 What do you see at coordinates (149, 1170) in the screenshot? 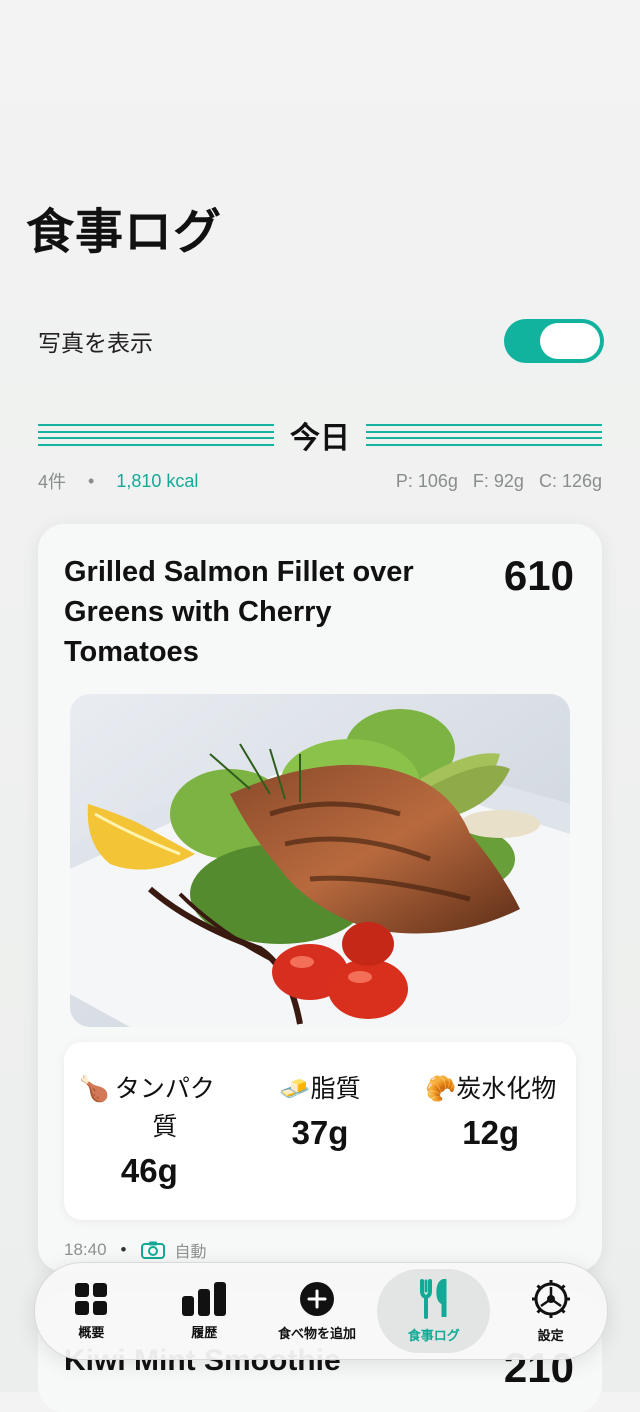
I see `nutrient-value: 46g` at bounding box center [149, 1170].